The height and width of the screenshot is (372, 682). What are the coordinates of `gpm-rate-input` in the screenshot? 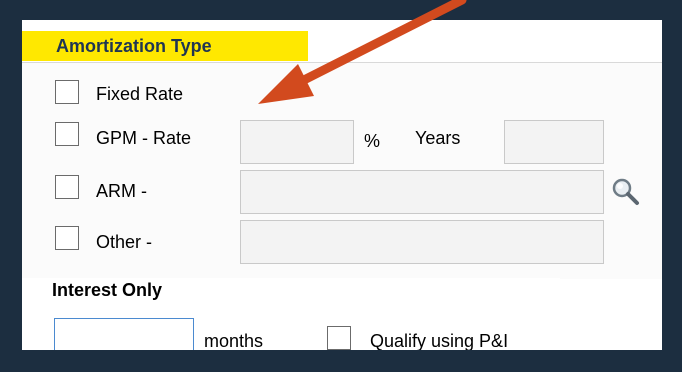 It's located at (297, 142).